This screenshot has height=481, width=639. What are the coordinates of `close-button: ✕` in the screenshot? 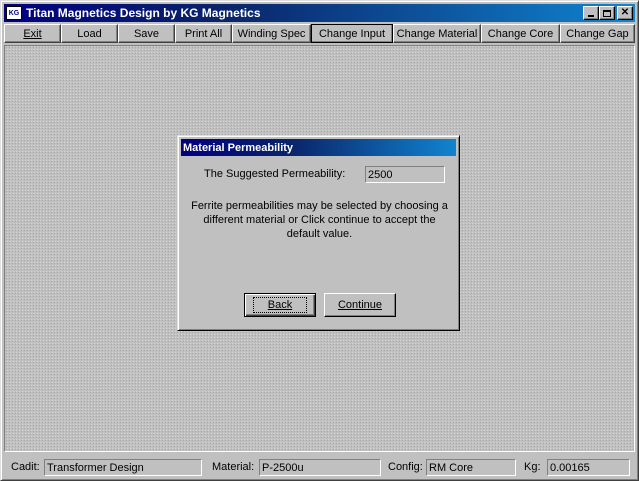 It's located at (625, 13).